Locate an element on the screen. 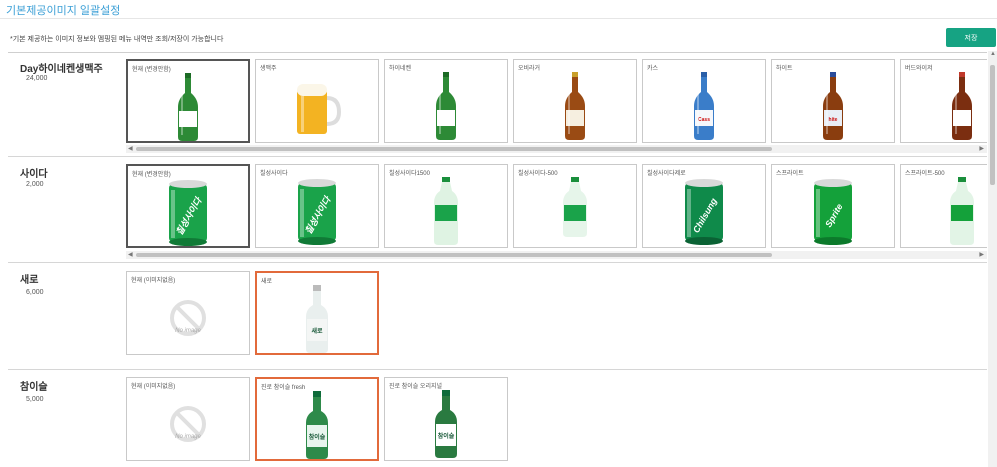 Image resolution: width=997 pixels, height=467 pixels. menu-name: Day하이네켄생맥주 is located at coordinates (61, 69).